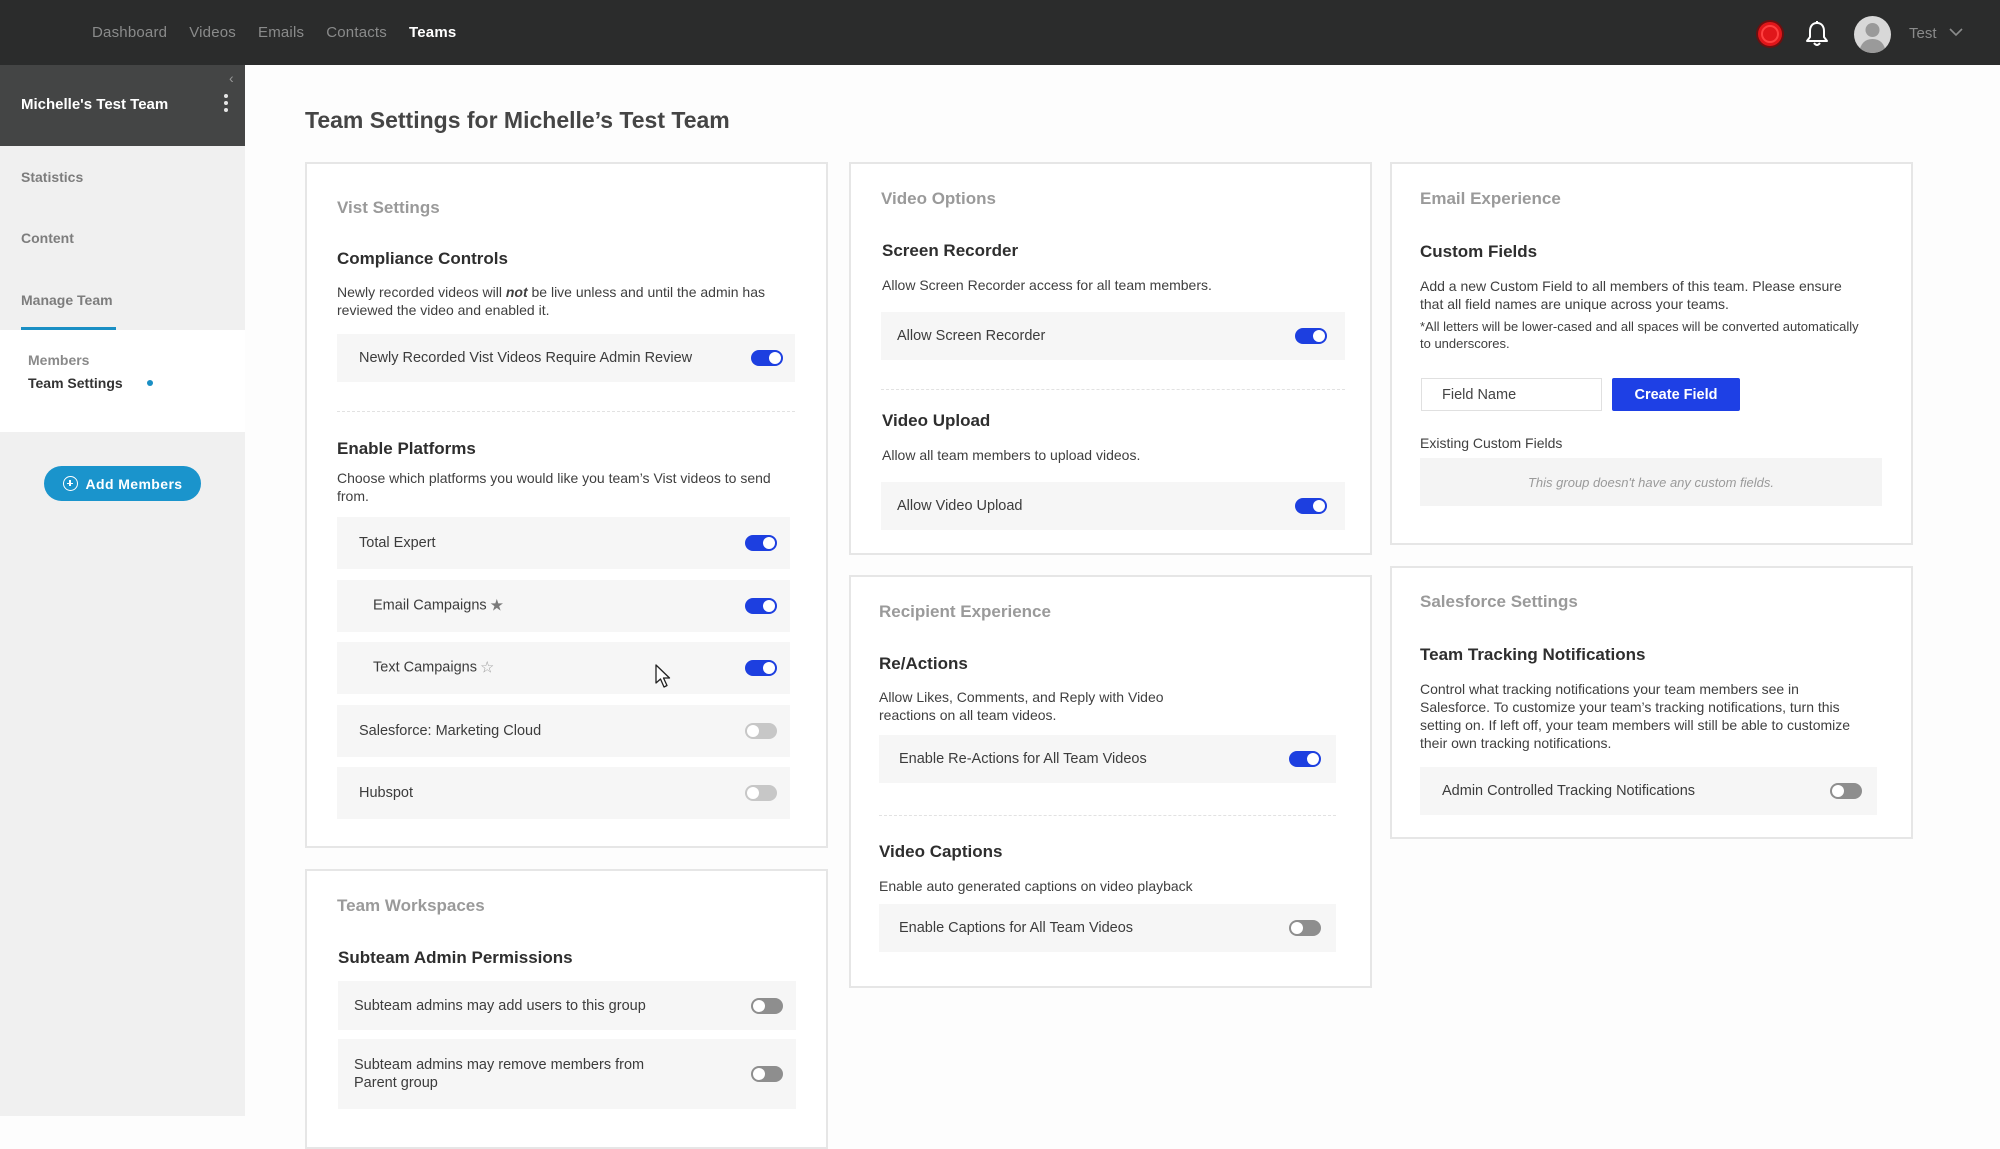  I want to click on section-title-video-upload: Video Upload, so click(936, 420).